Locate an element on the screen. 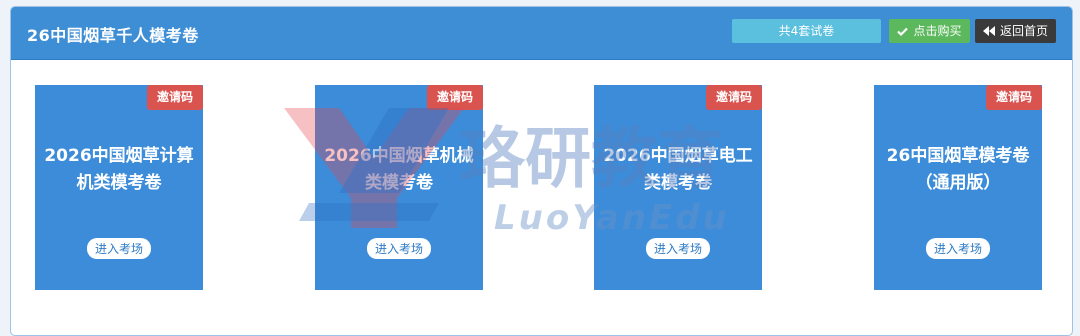 This screenshot has width=1080, height=336. buy-button-label: 点击购买 is located at coordinates (937, 31).